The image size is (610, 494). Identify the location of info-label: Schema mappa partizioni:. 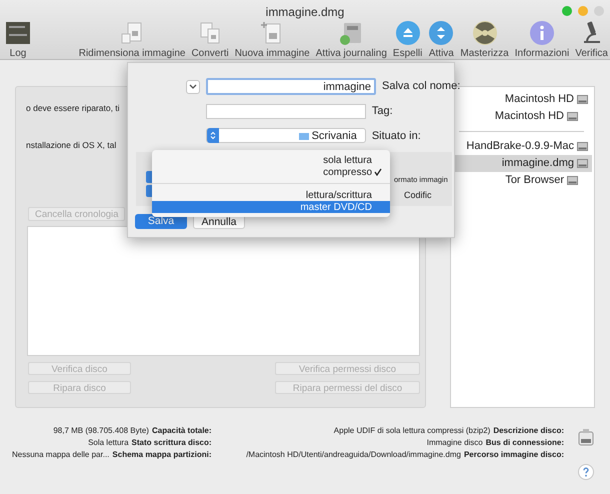
(162, 454).